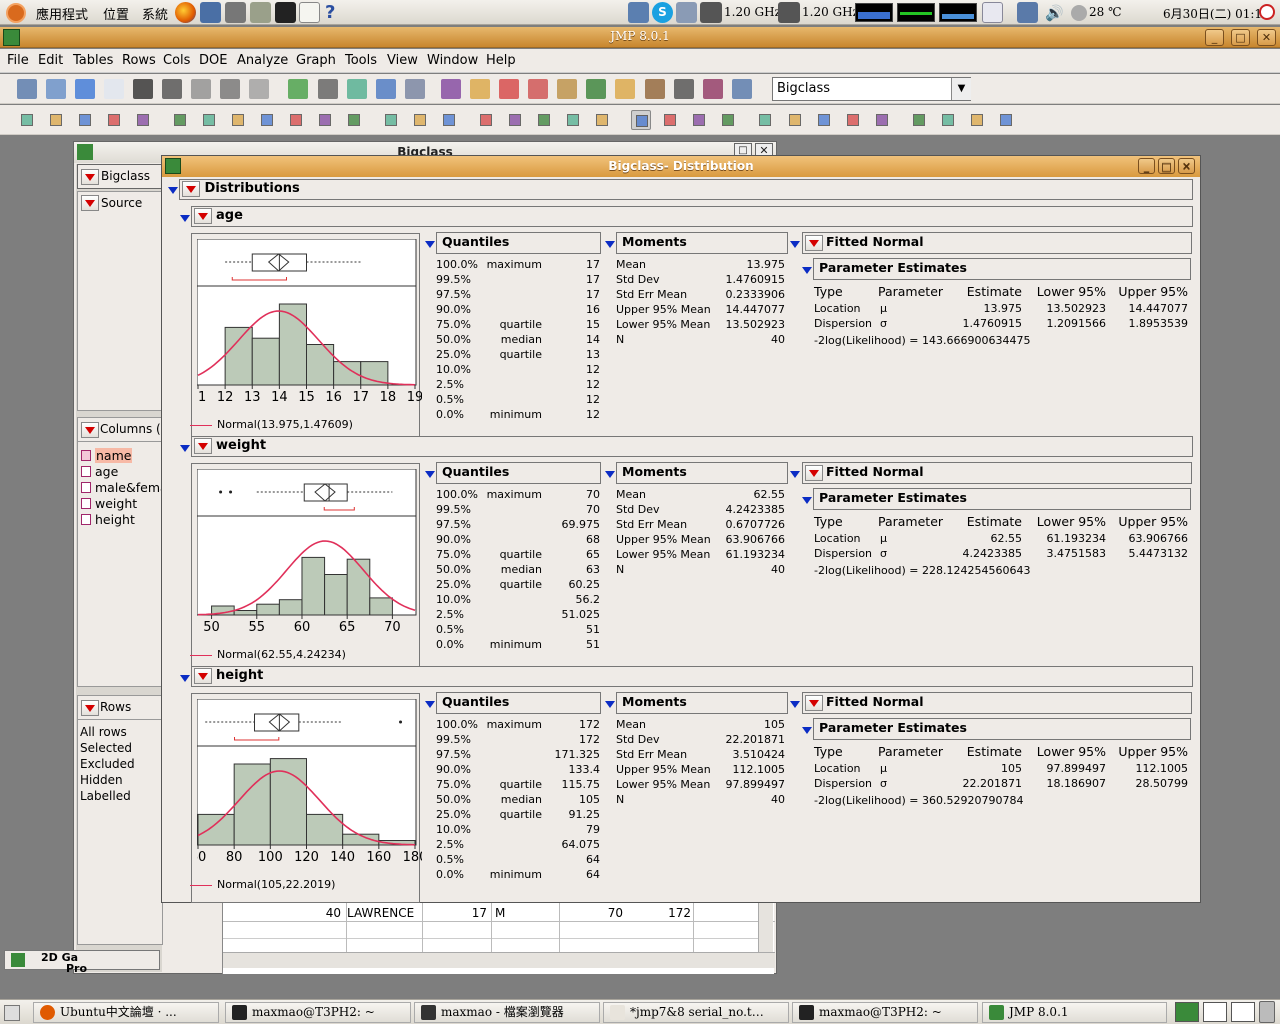 Image resolution: width=1280 pixels, height=1024 pixels. Describe the element at coordinates (260, 12) in the screenshot. I see `calculator-icon` at that location.